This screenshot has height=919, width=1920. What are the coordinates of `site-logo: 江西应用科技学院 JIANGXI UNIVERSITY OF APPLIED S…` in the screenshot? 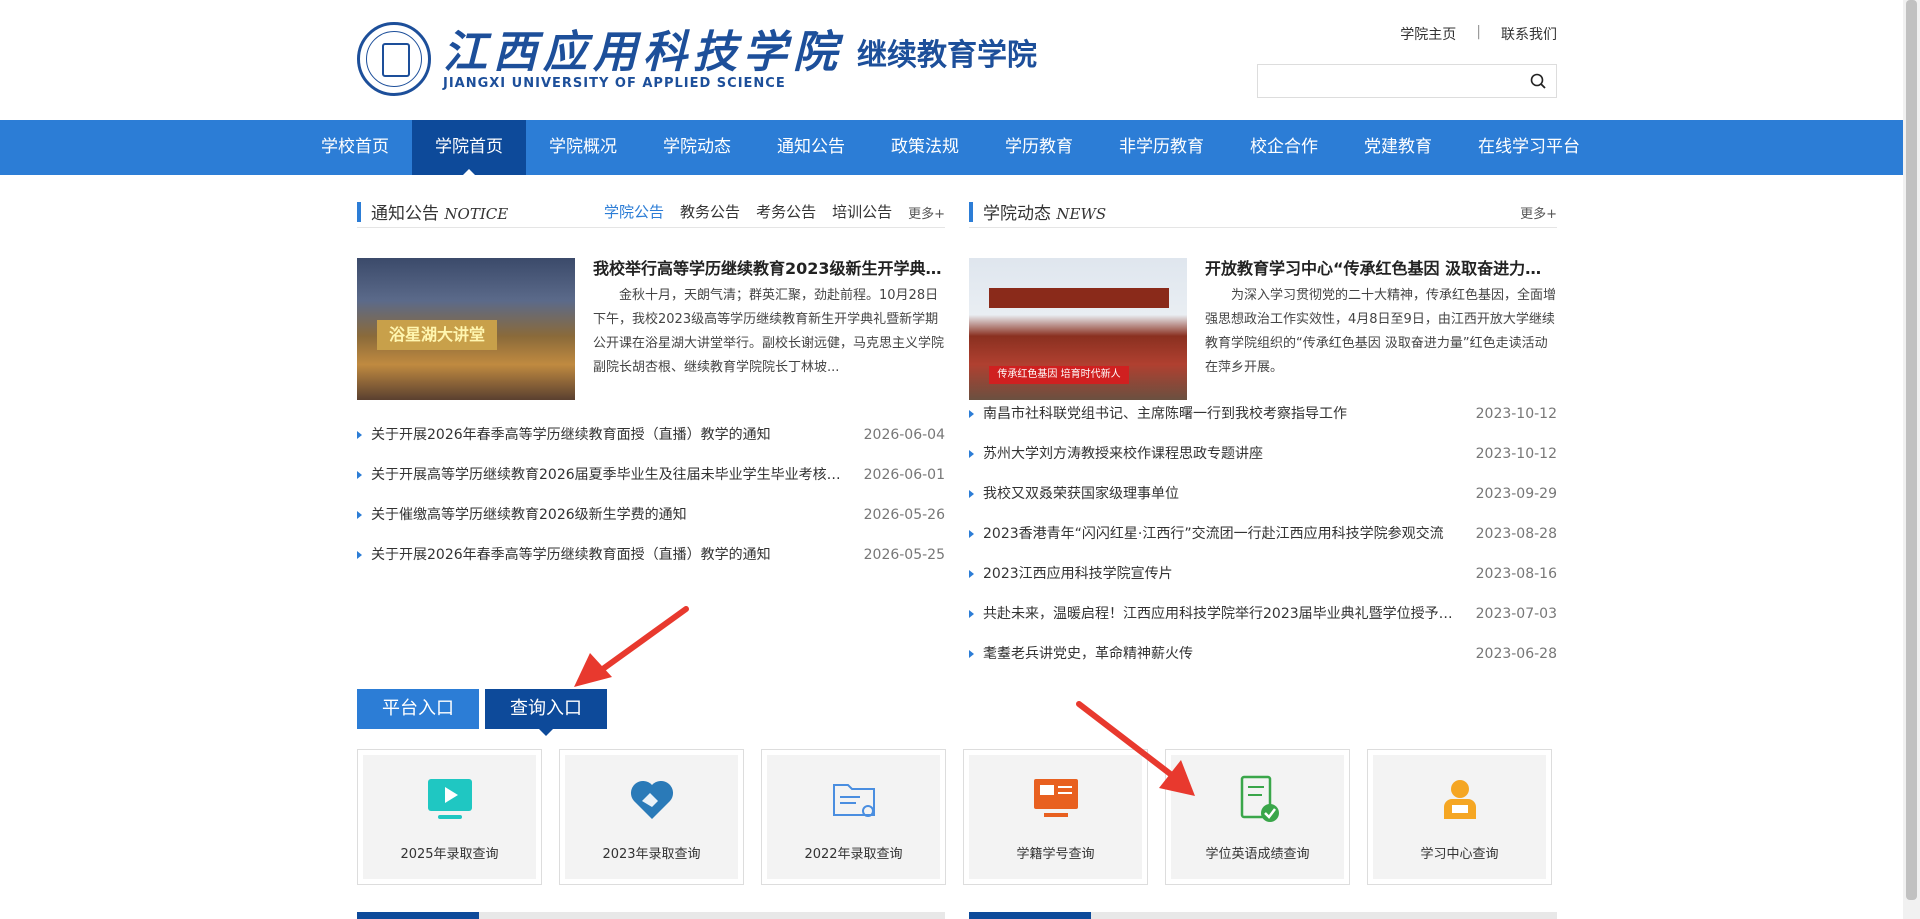 It's located at (697, 59).